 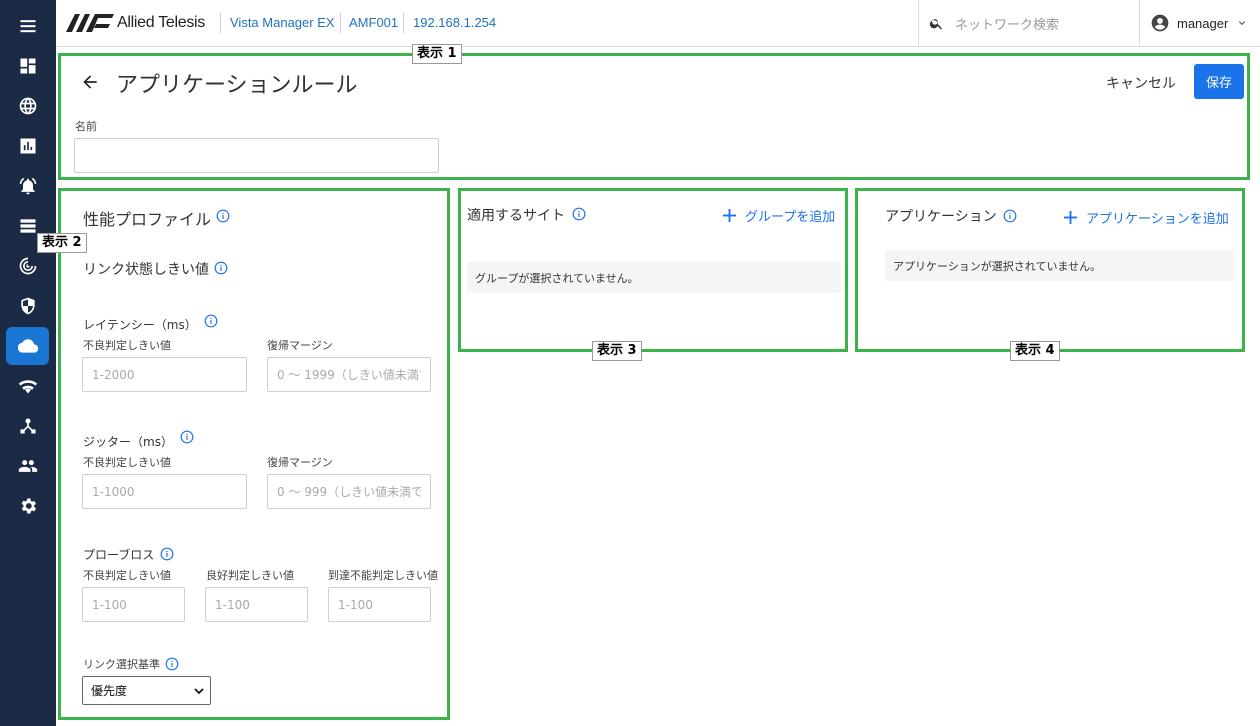 I want to click on callout-label-1: 表示 1, so click(x=437, y=54).